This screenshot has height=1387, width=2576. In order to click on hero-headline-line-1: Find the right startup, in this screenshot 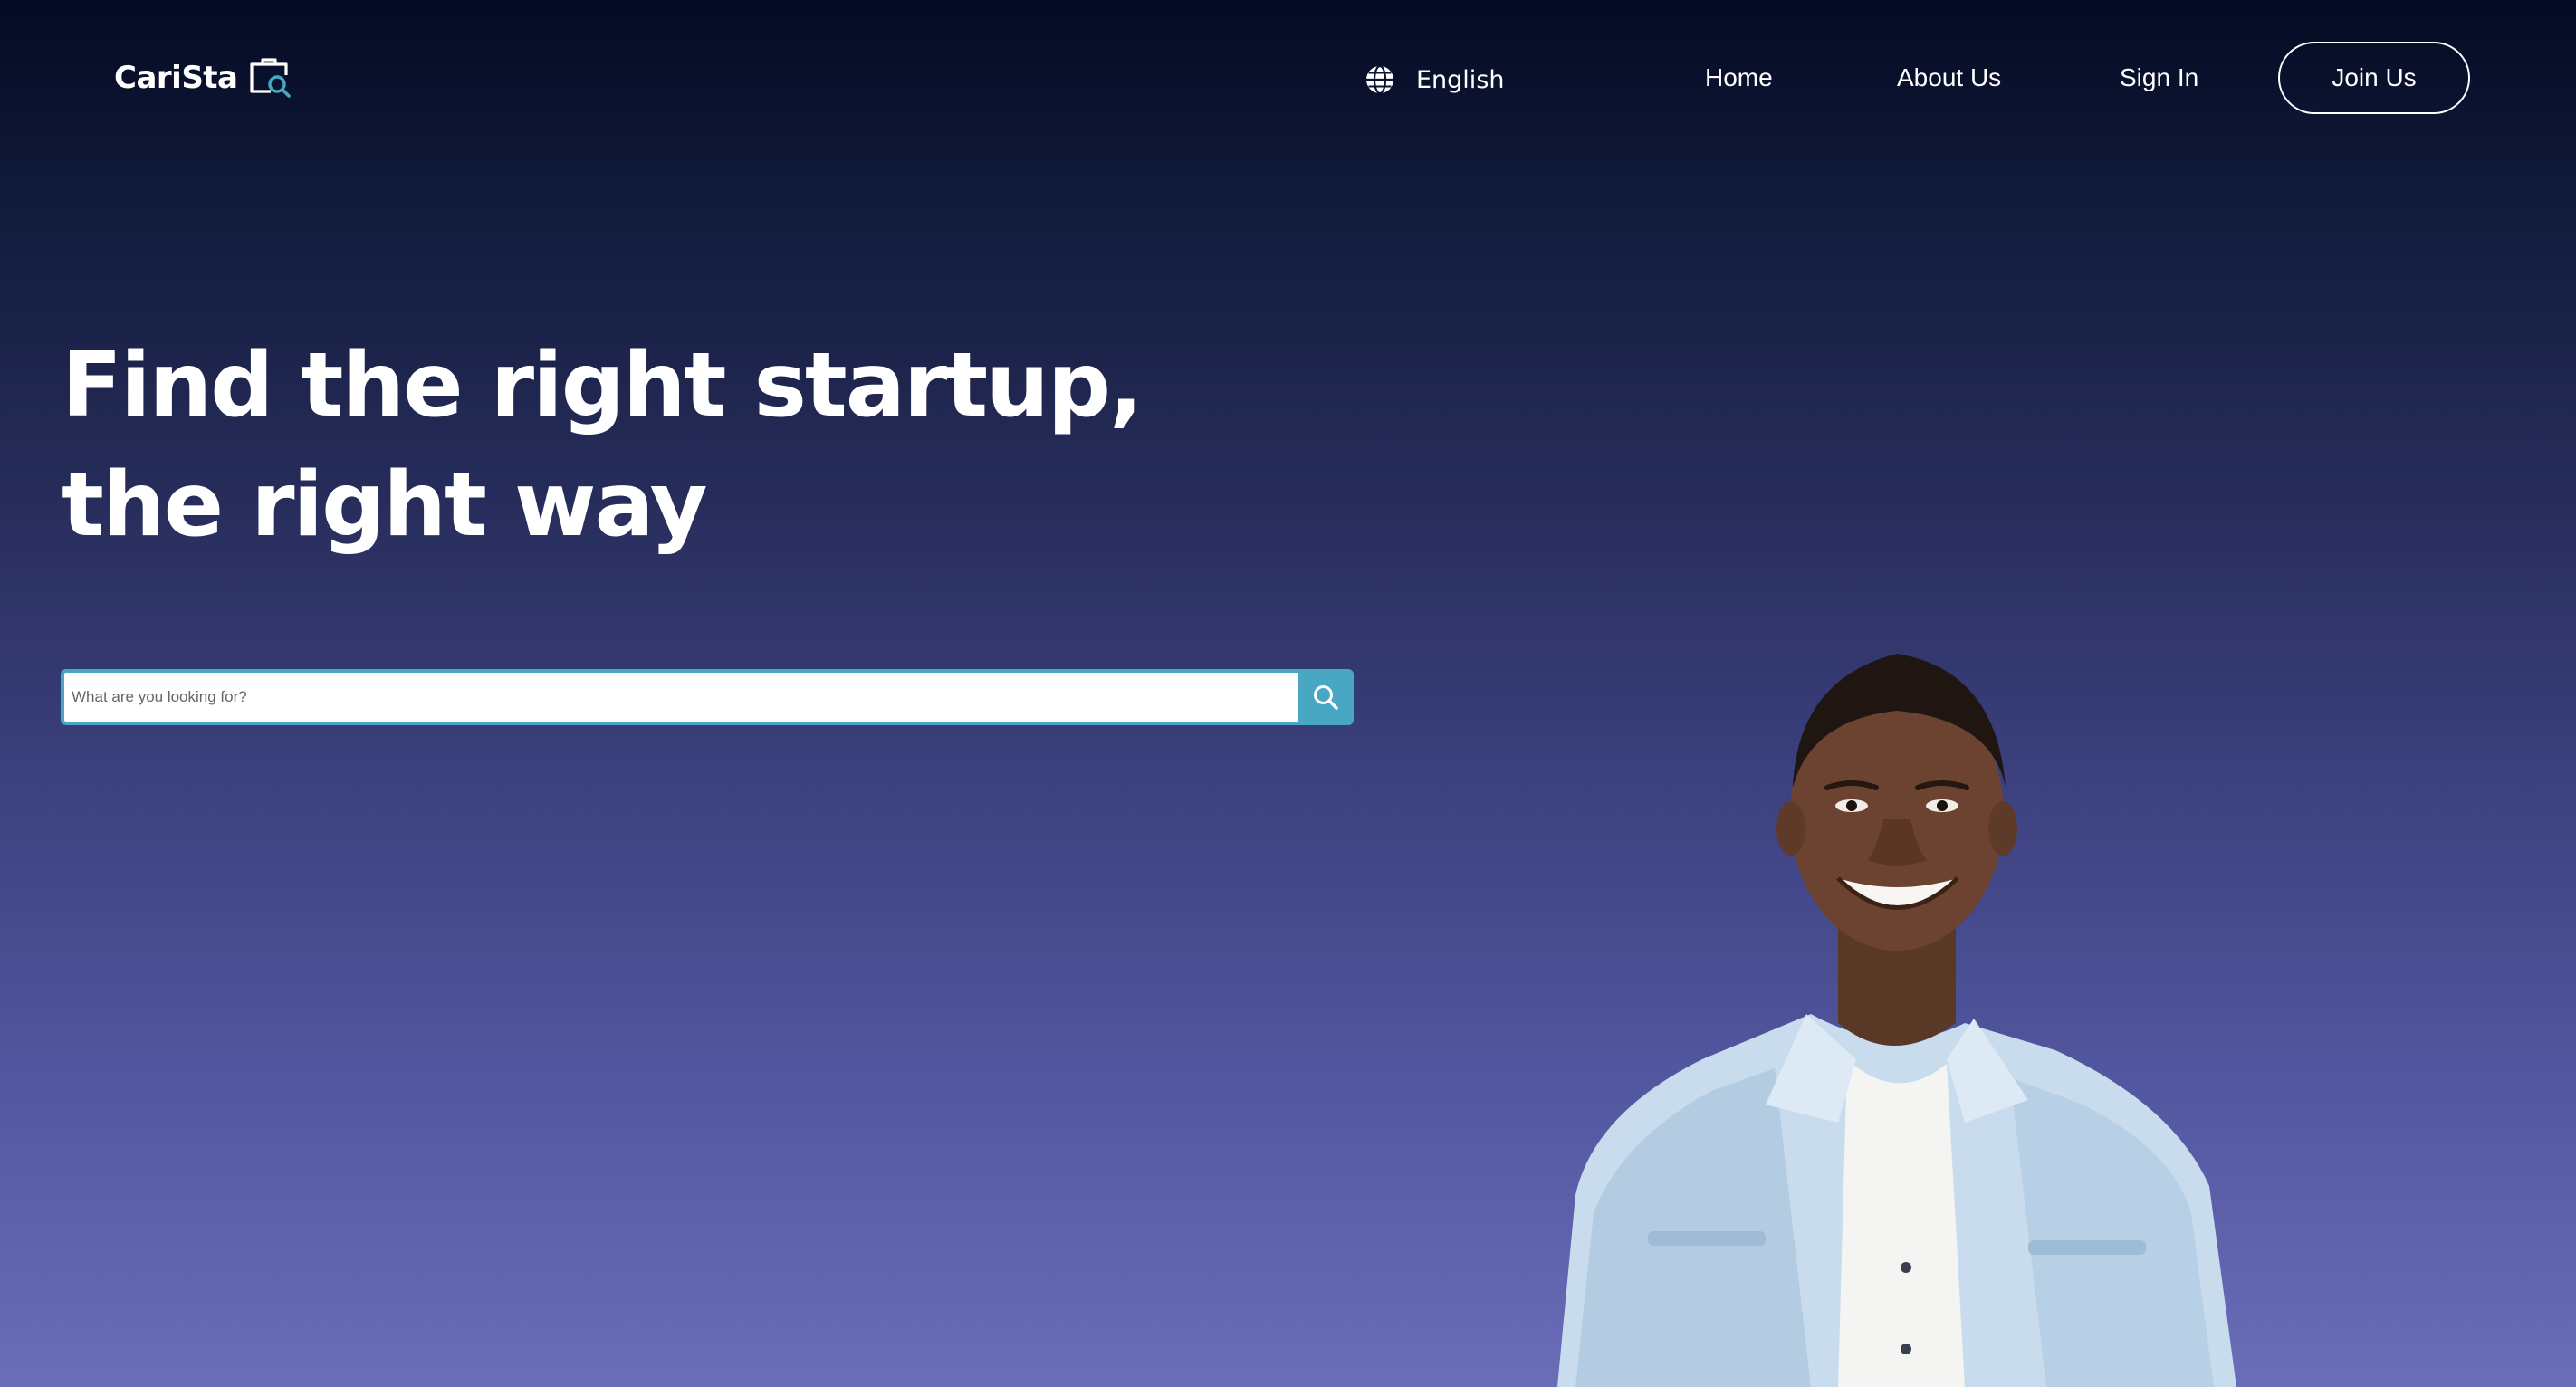, I will do `click(602, 385)`.